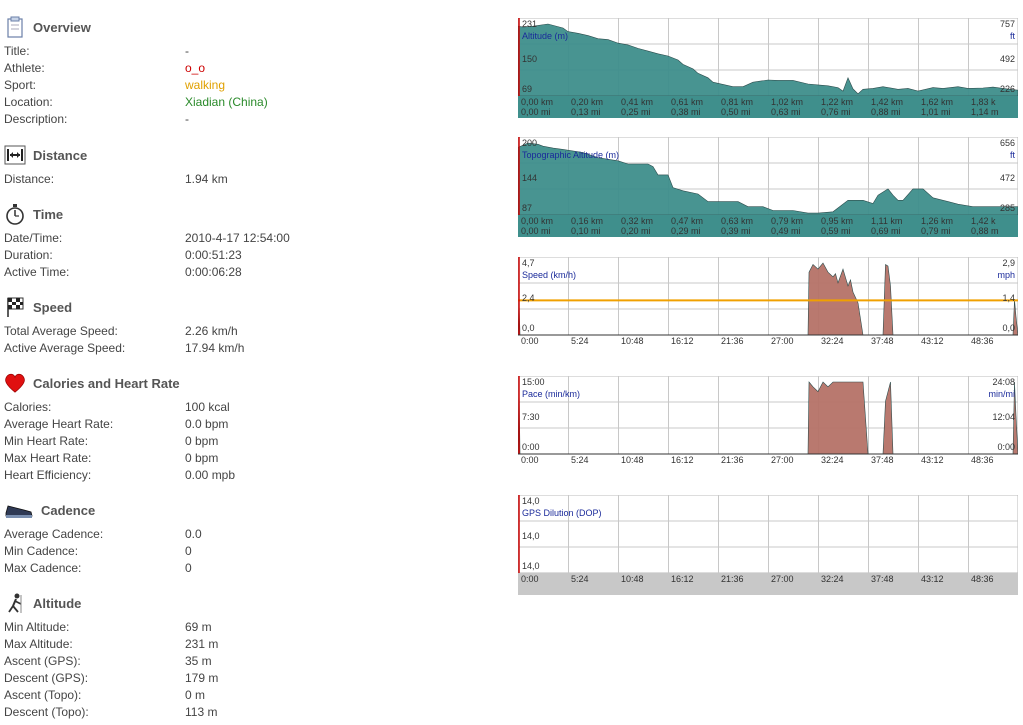 Image resolution: width=1023 pixels, height=725 pixels. What do you see at coordinates (1007, 143) in the screenshot?
I see `y2-tick-label: 656` at bounding box center [1007, 143].